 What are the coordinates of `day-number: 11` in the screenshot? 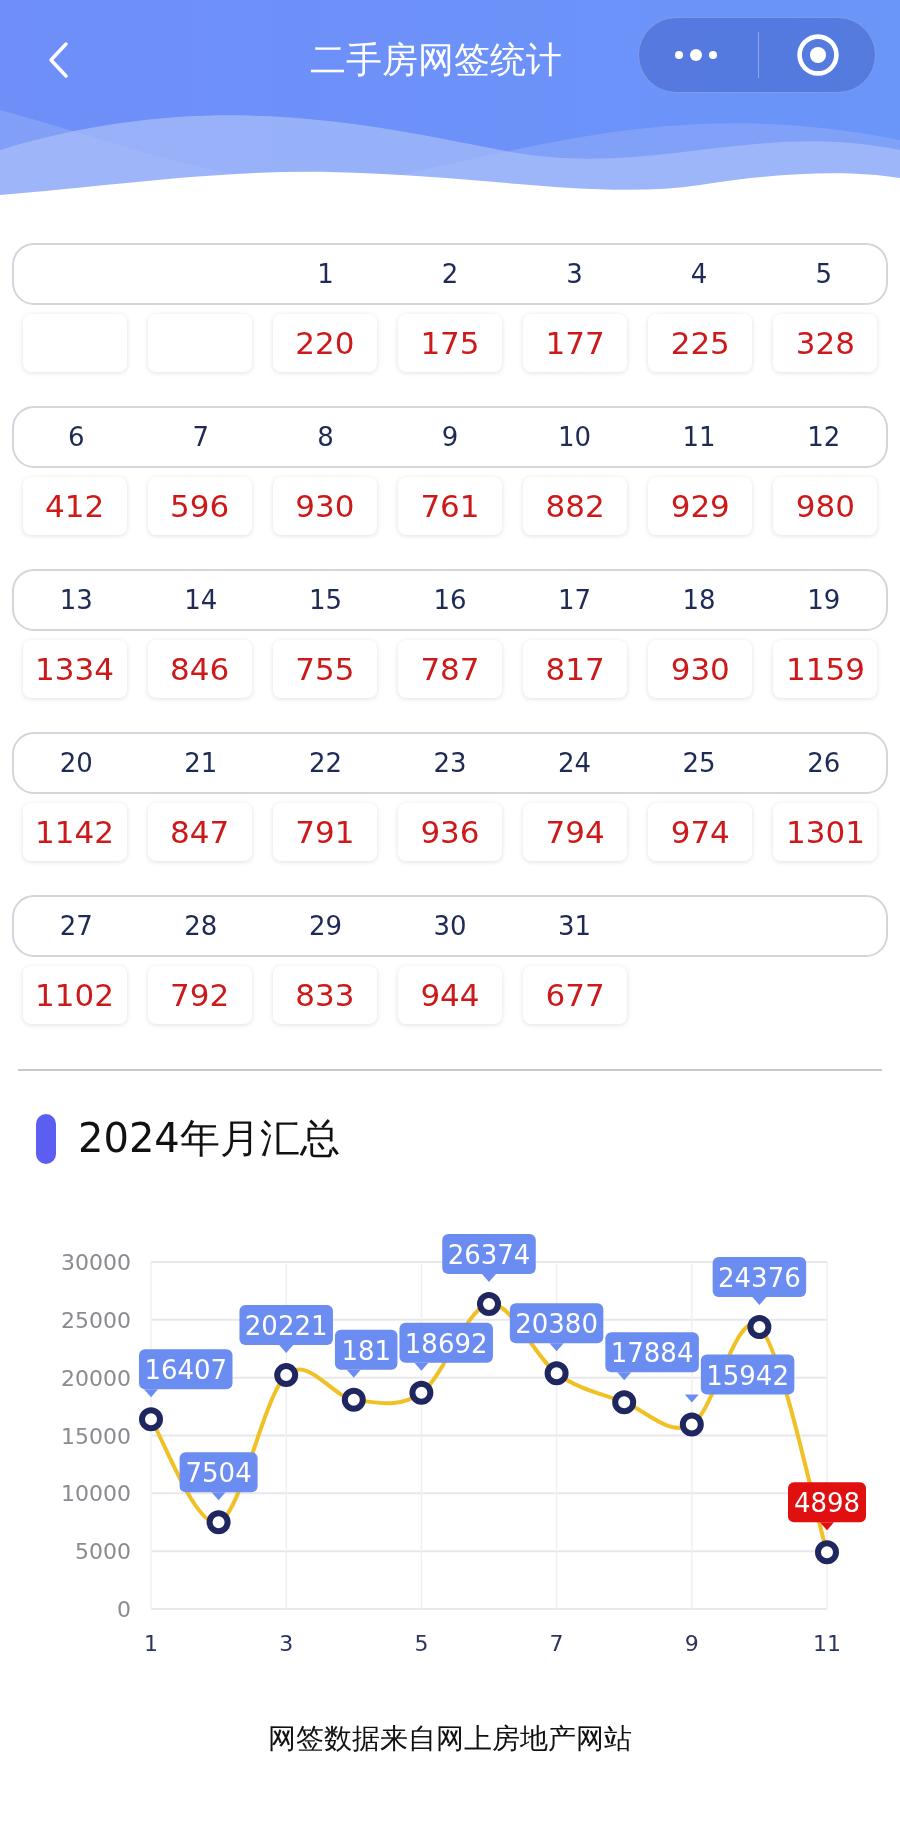 It's located at (699, 437).